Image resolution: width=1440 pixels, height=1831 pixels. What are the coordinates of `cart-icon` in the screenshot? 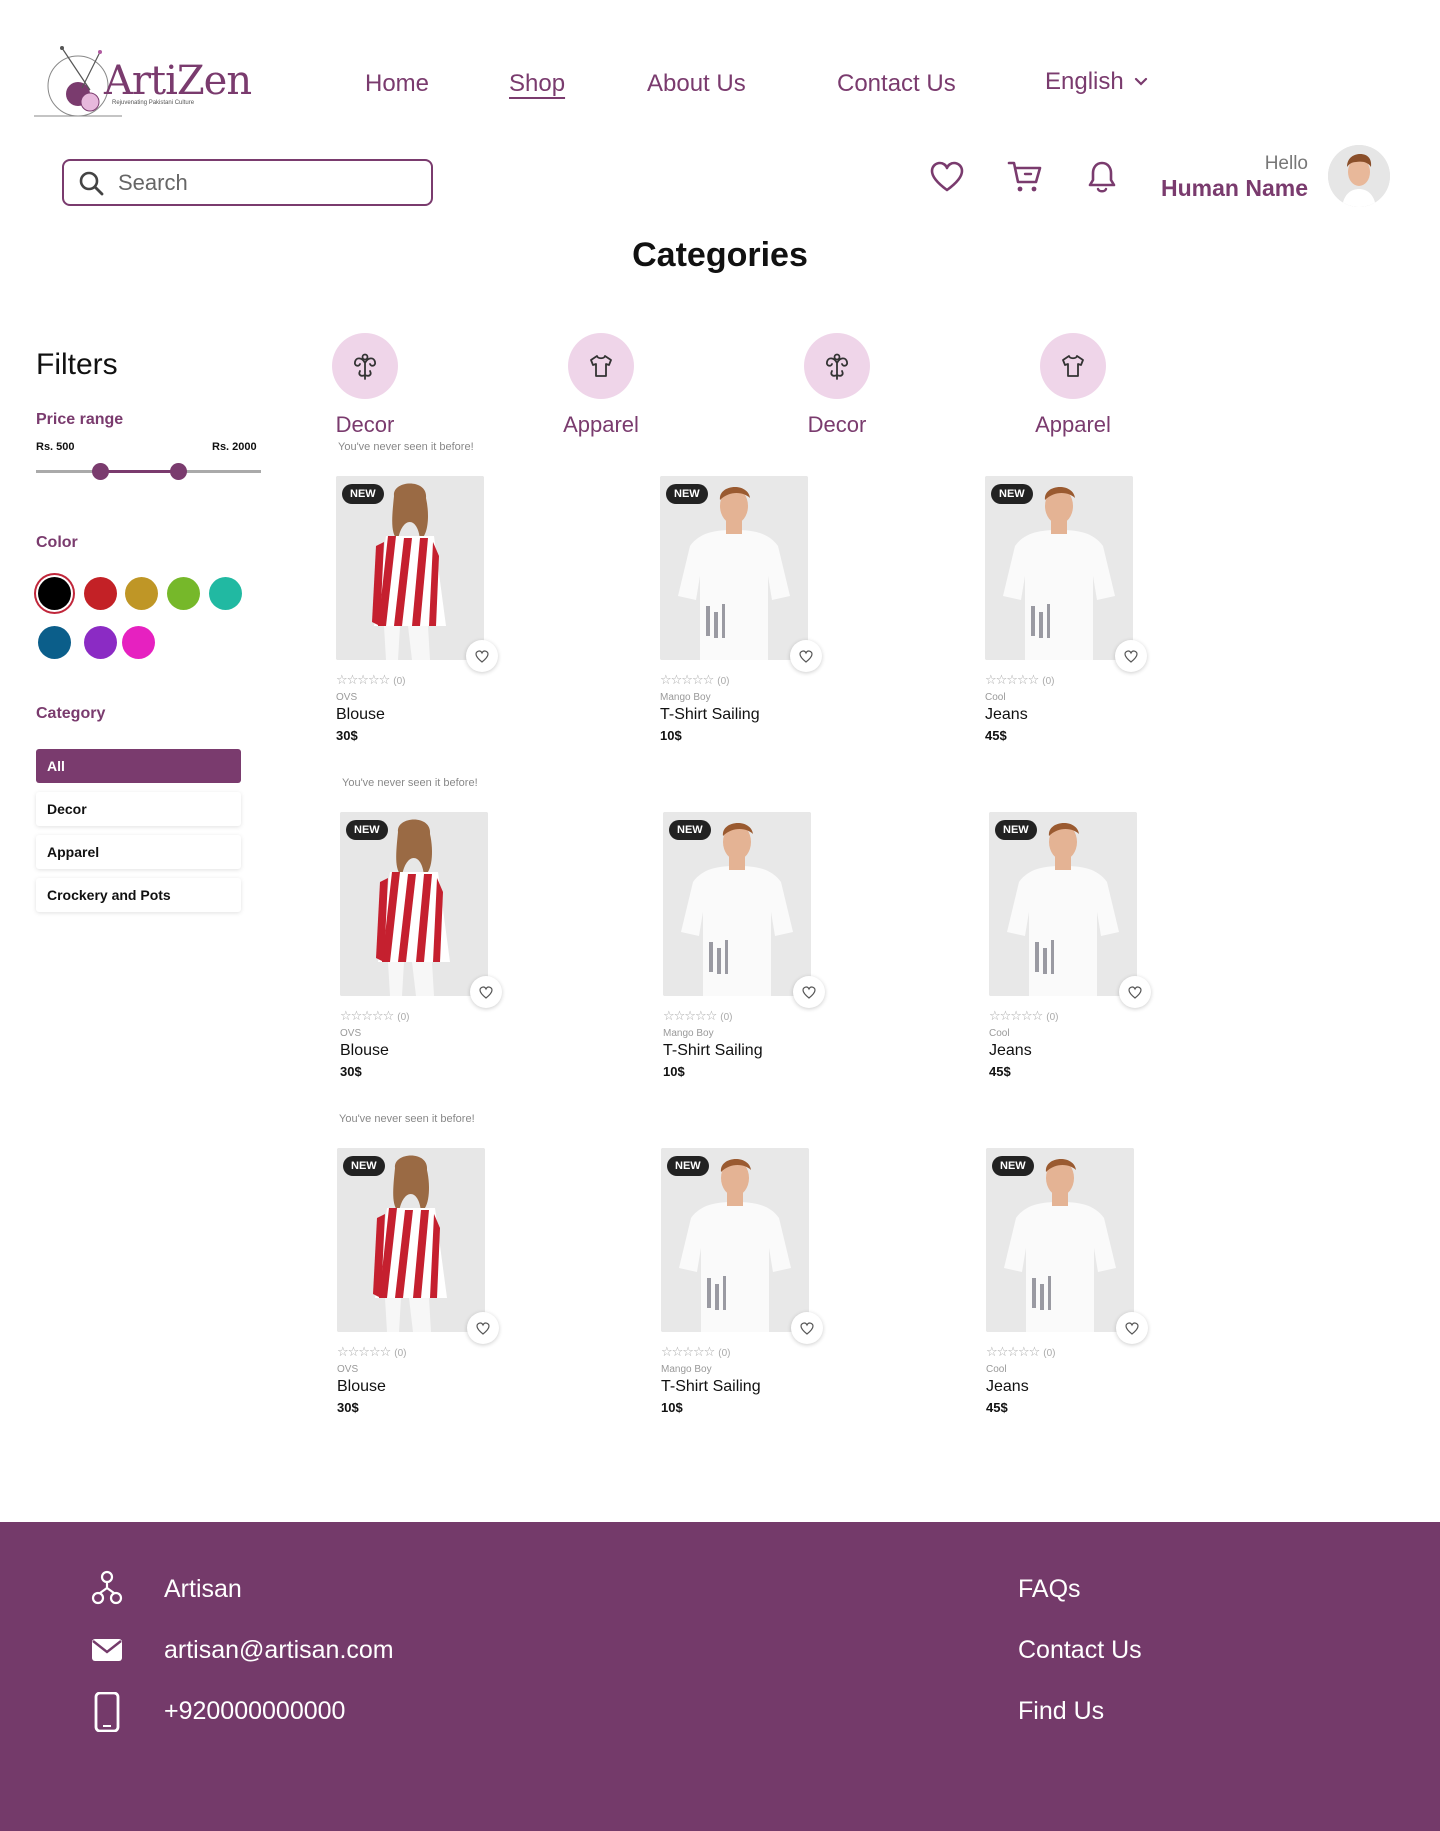 It's located at (1024, 176).